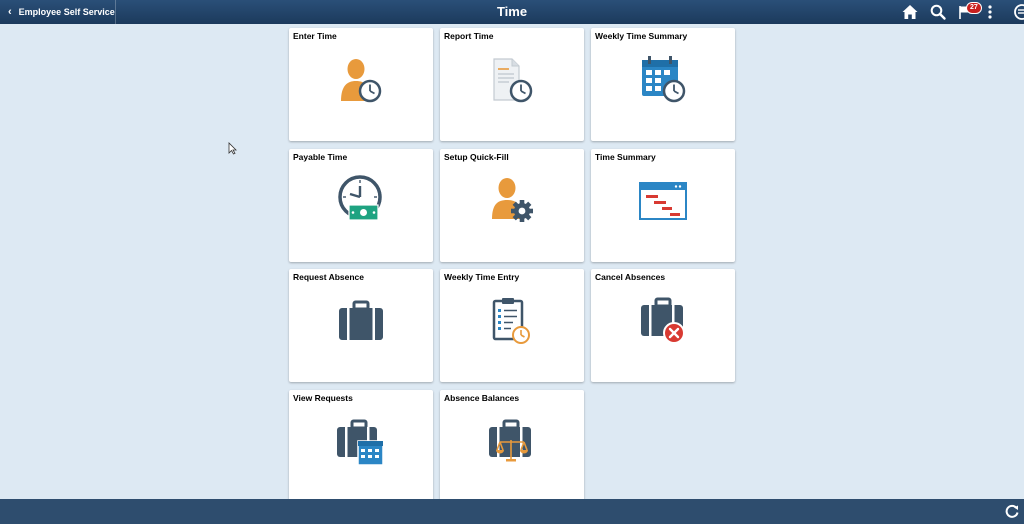  What do you see at coordinates (10, 11) in the screenshot?
I see `chevron-left-icon: ‹` at bounding box center [10, 11].